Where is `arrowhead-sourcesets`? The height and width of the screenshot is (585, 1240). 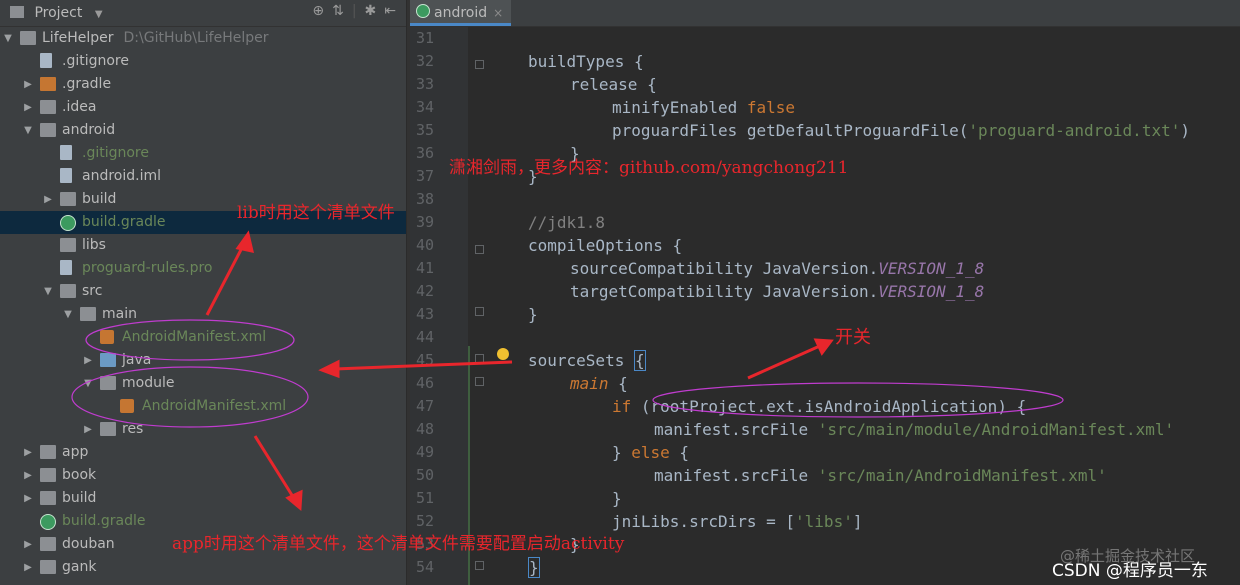 arrowhead-sourcesets is located at coordinates (329, 369).